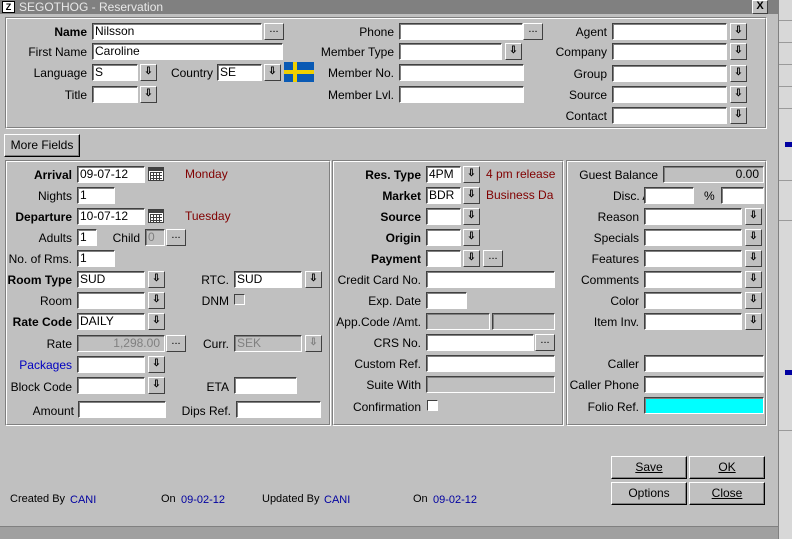 This screenshot has height=539, width=792. What do you see at coordinates (443, 195) in the screenshot?
I see `market-field: BDR` at bounding box center [443, 195].